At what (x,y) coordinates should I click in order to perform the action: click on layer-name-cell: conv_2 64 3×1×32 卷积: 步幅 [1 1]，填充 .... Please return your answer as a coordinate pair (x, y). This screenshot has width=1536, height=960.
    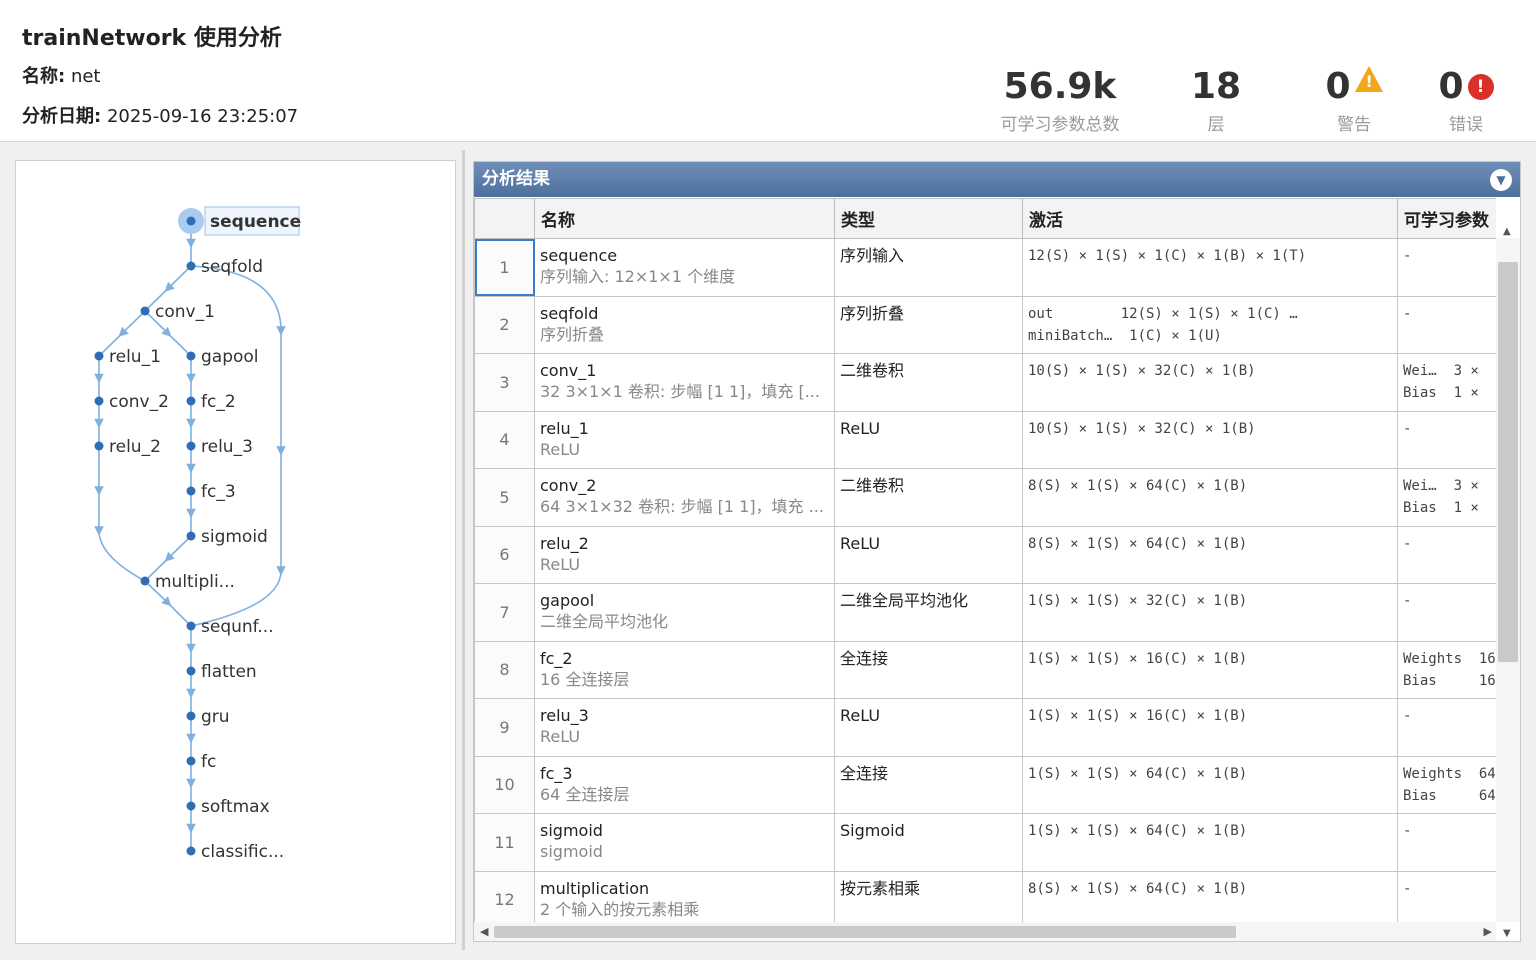
    Looking at the image, I should click on (684, 497).